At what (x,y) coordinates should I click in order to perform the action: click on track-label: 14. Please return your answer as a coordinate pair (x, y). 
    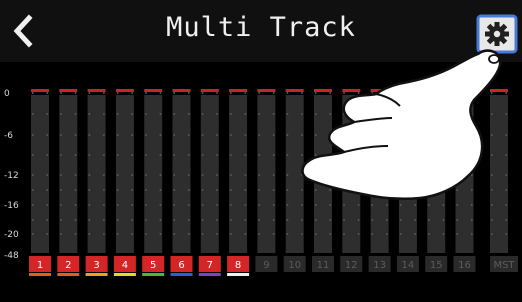
    Looking at the image, I should click on (408, 265).